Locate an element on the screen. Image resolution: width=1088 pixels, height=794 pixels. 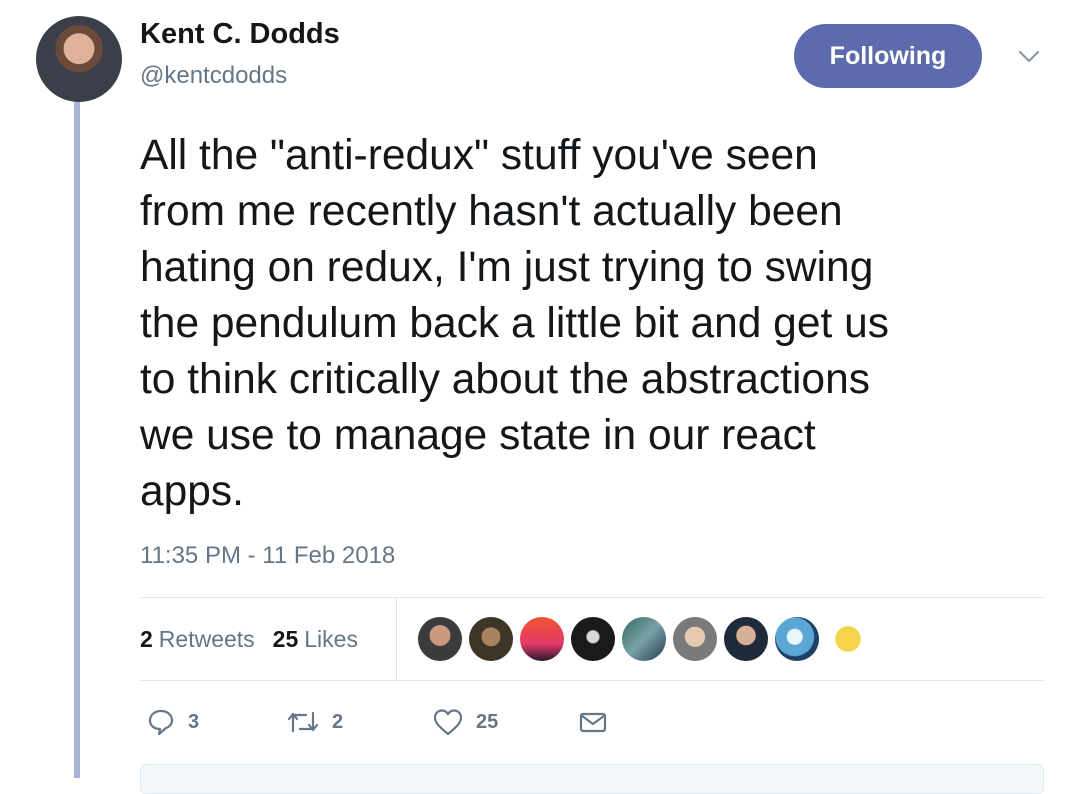
retweets-stat: 2 Retweets is located at coordinates (197, 639).